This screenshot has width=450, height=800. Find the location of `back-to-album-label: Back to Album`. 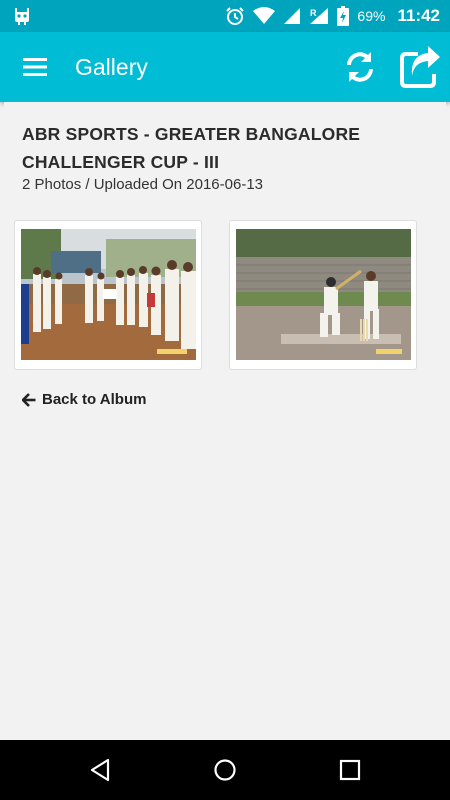

back-to-album-label: Back to Album is located at coordinates (94, 399).